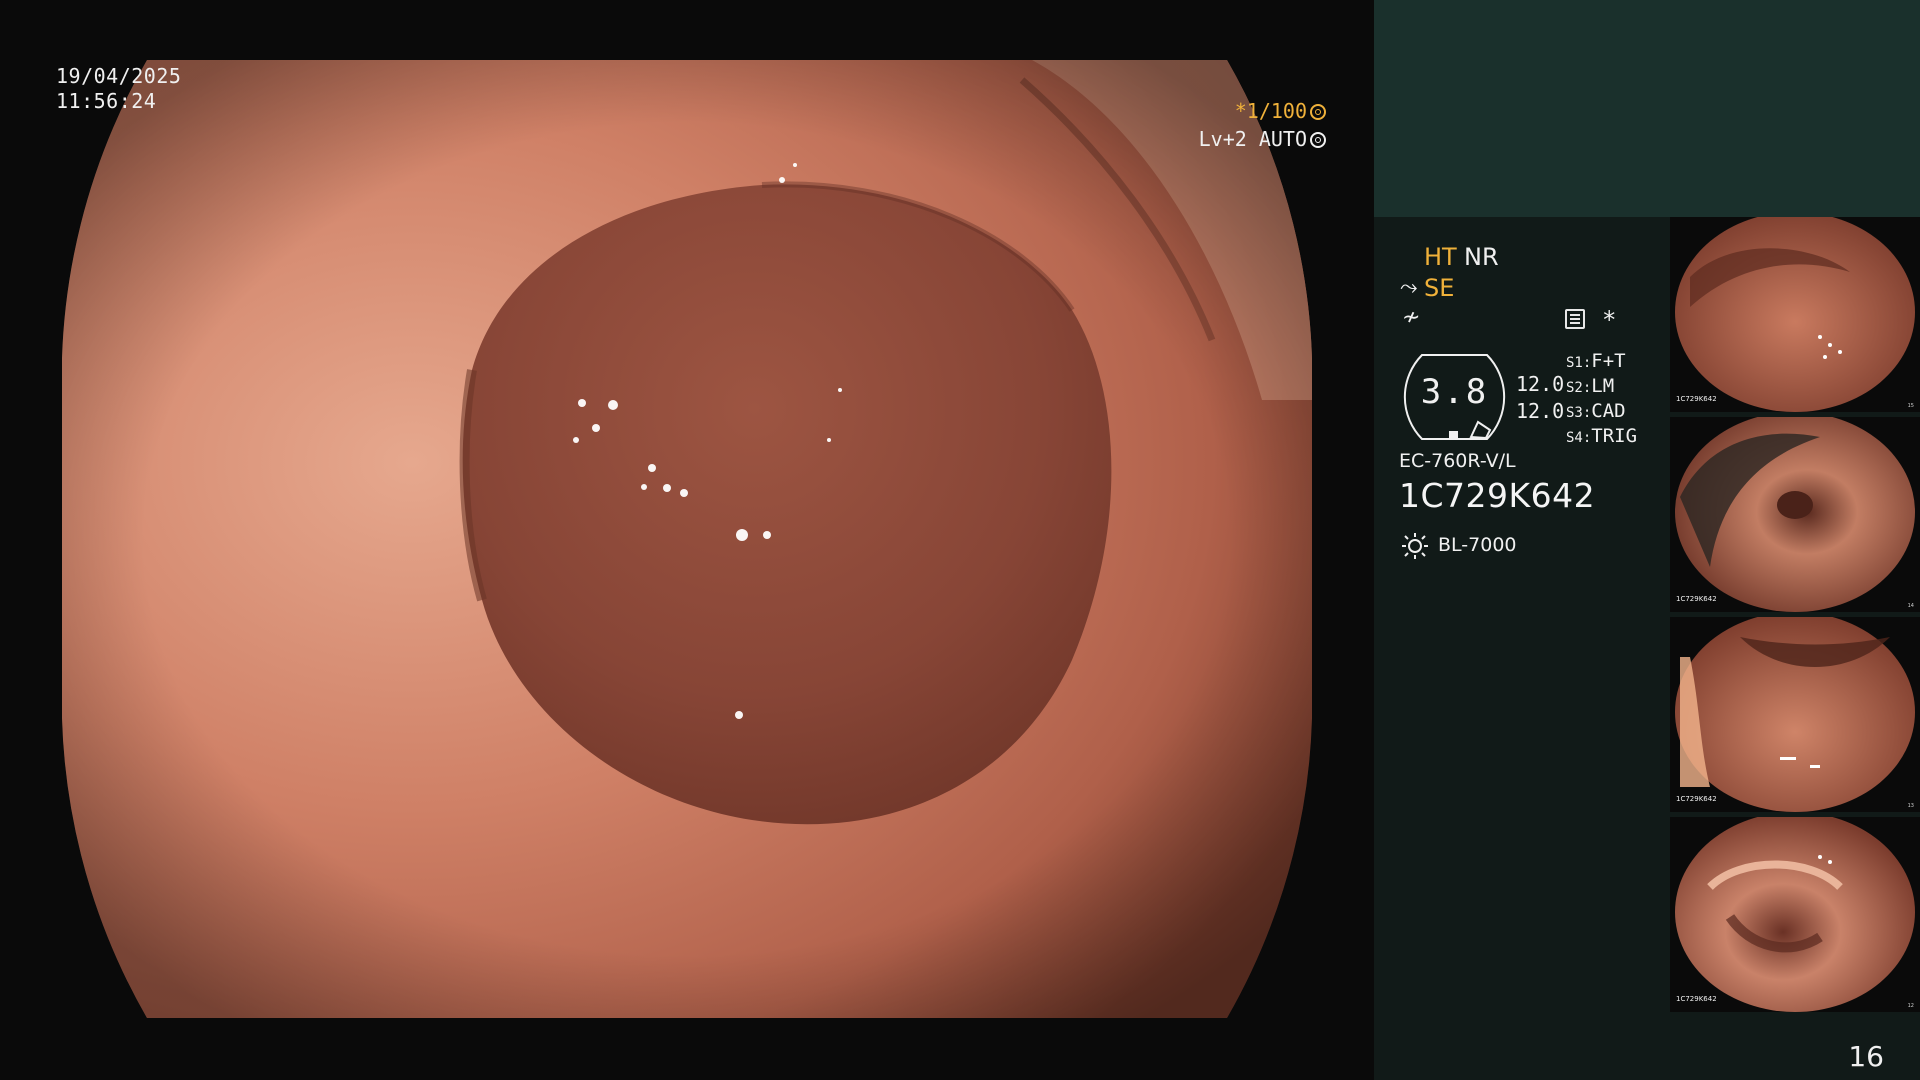 The image size is (1920, 1080). I want to click on capture-time: 11:56:24, so click(106, 101).